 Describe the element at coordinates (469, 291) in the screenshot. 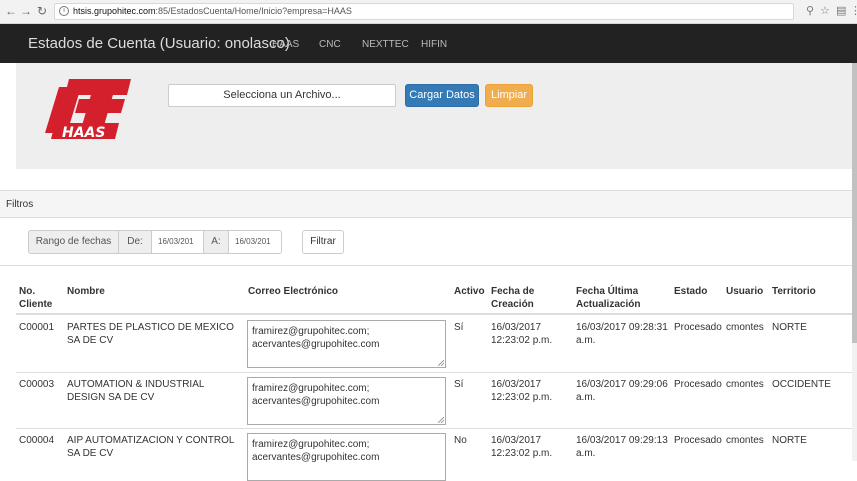

I see `header-active: Activo` at that location.